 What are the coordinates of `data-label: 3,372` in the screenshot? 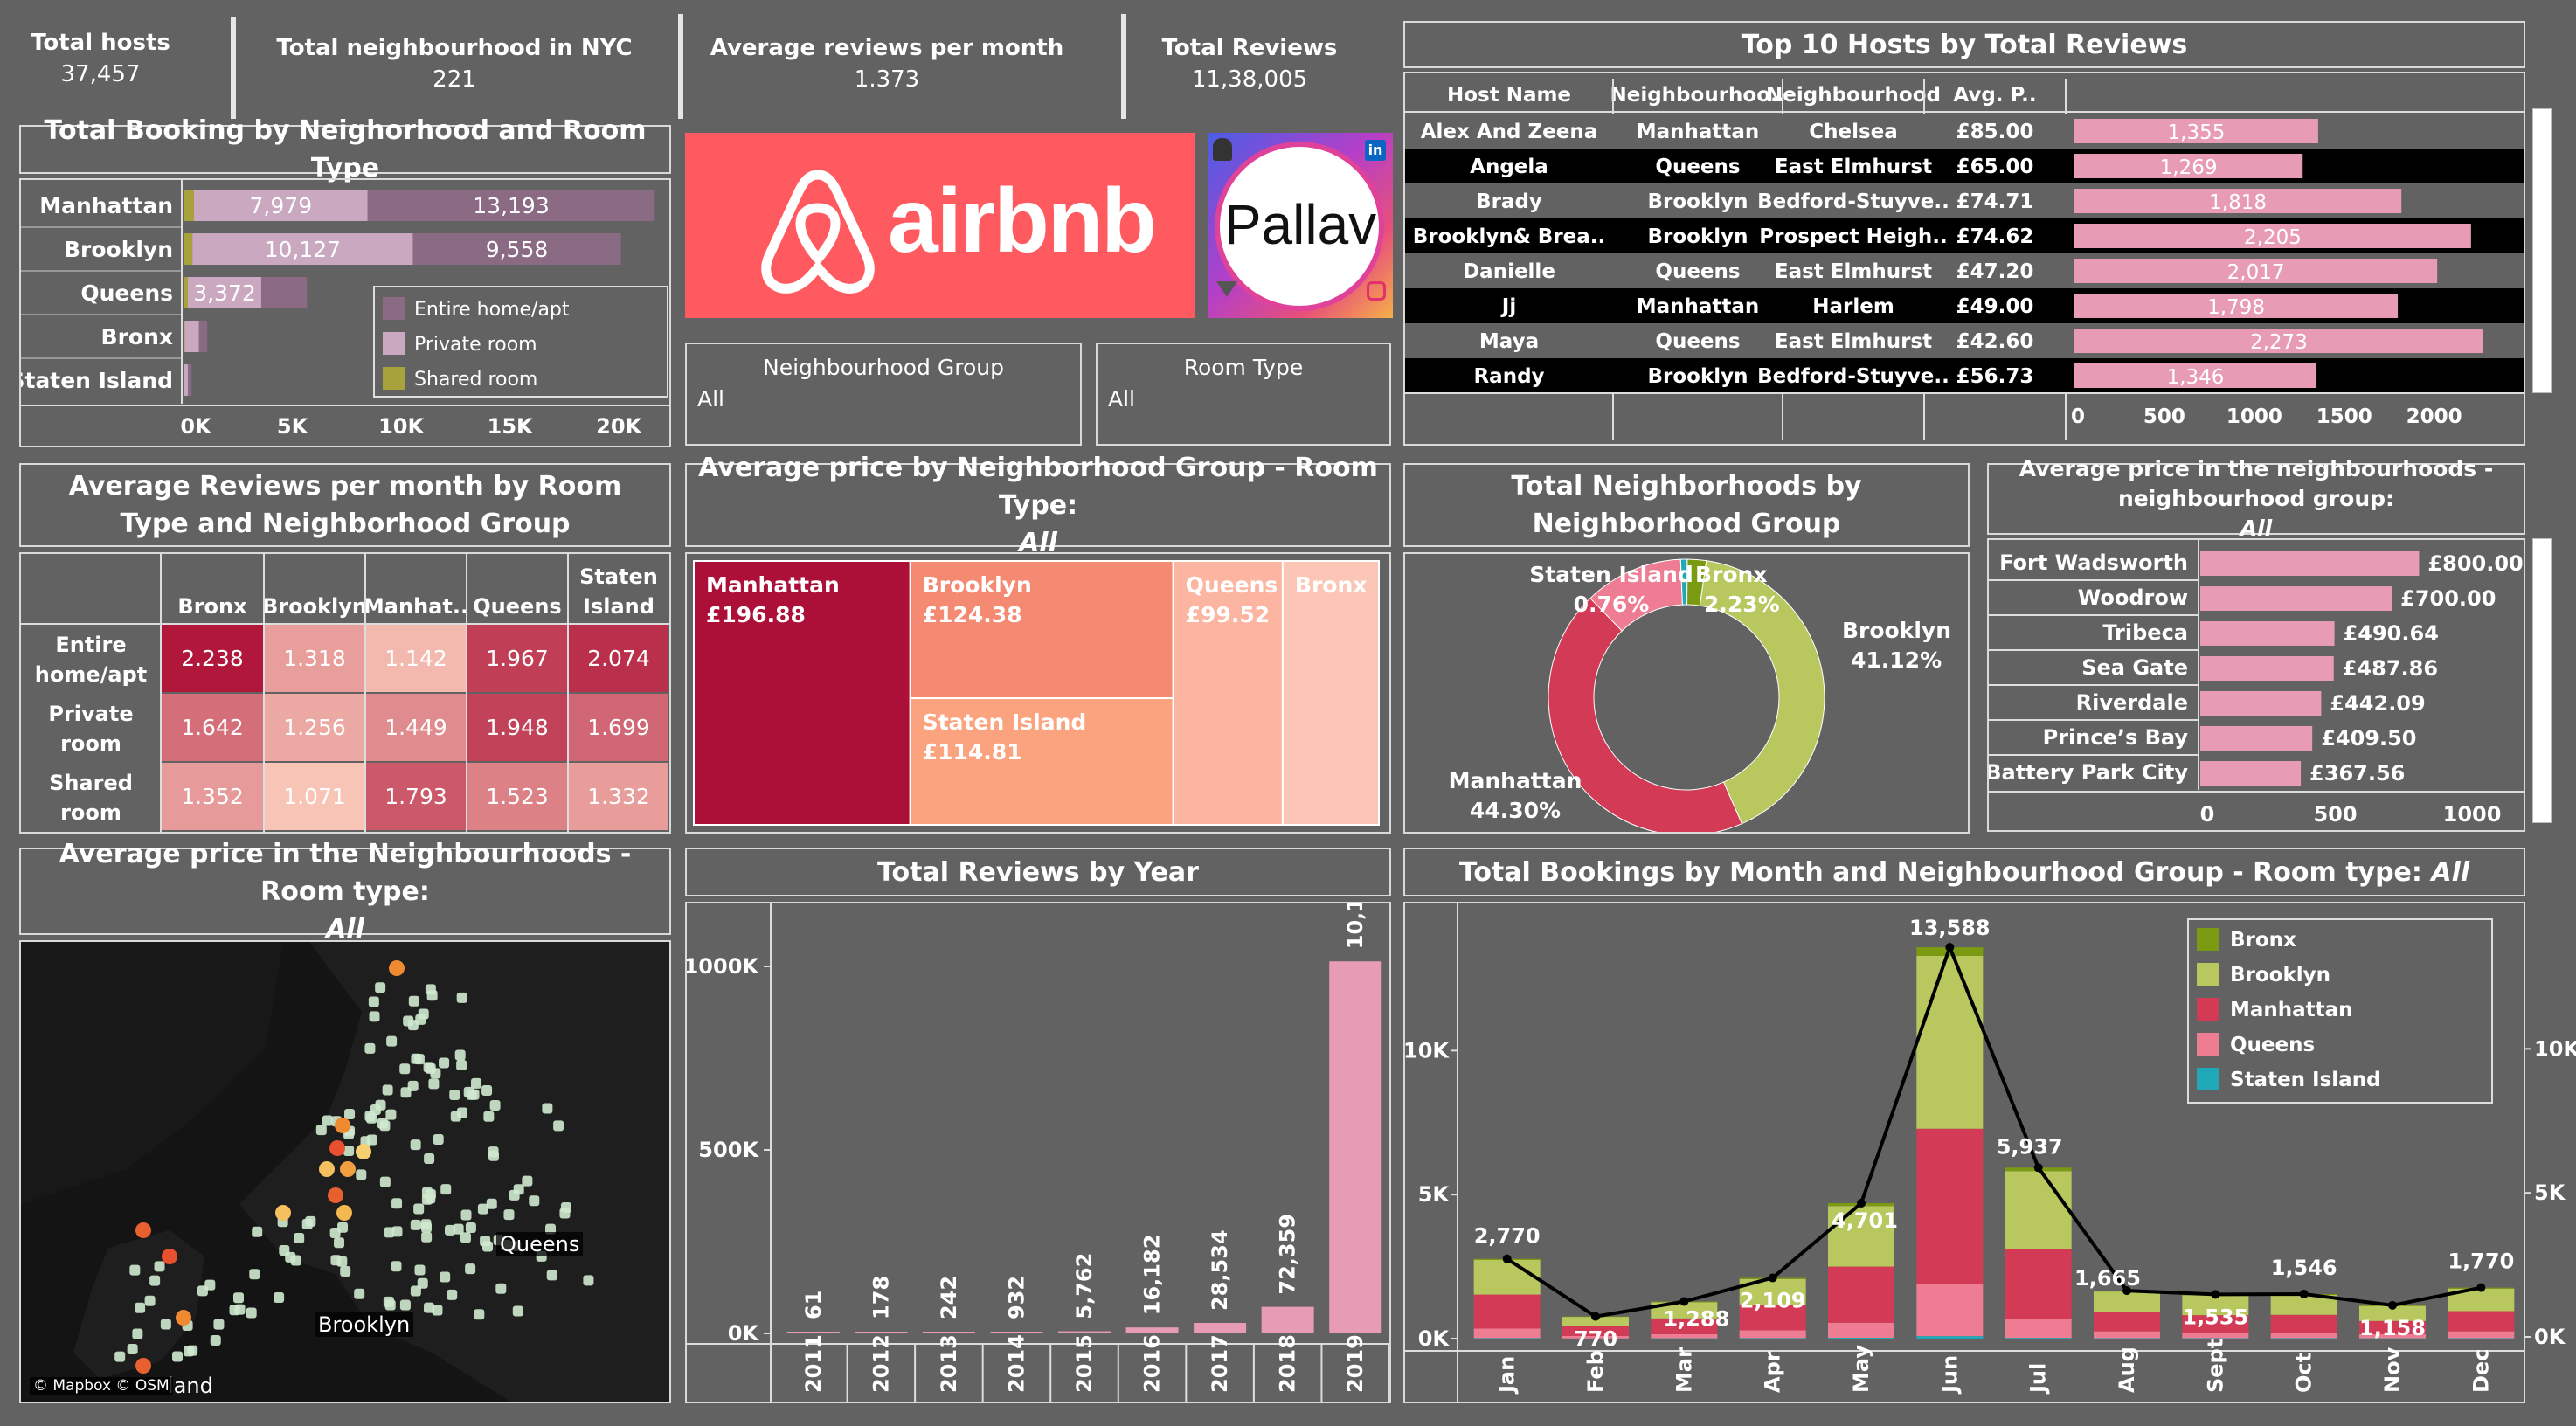 It's located at (224, 293).